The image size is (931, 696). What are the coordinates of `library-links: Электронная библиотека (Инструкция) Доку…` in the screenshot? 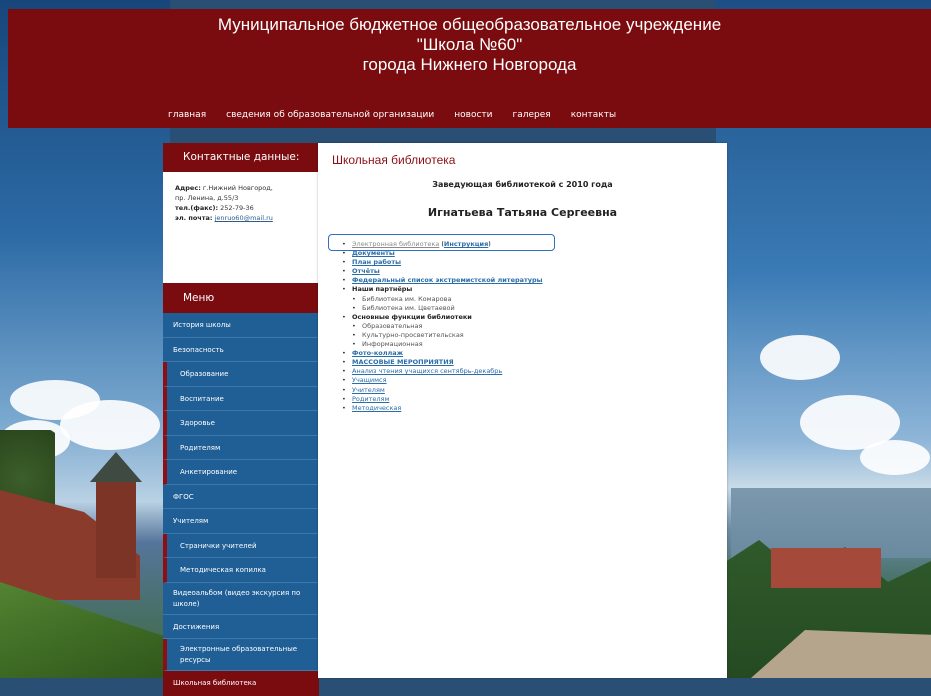 It's located at (532, 326).